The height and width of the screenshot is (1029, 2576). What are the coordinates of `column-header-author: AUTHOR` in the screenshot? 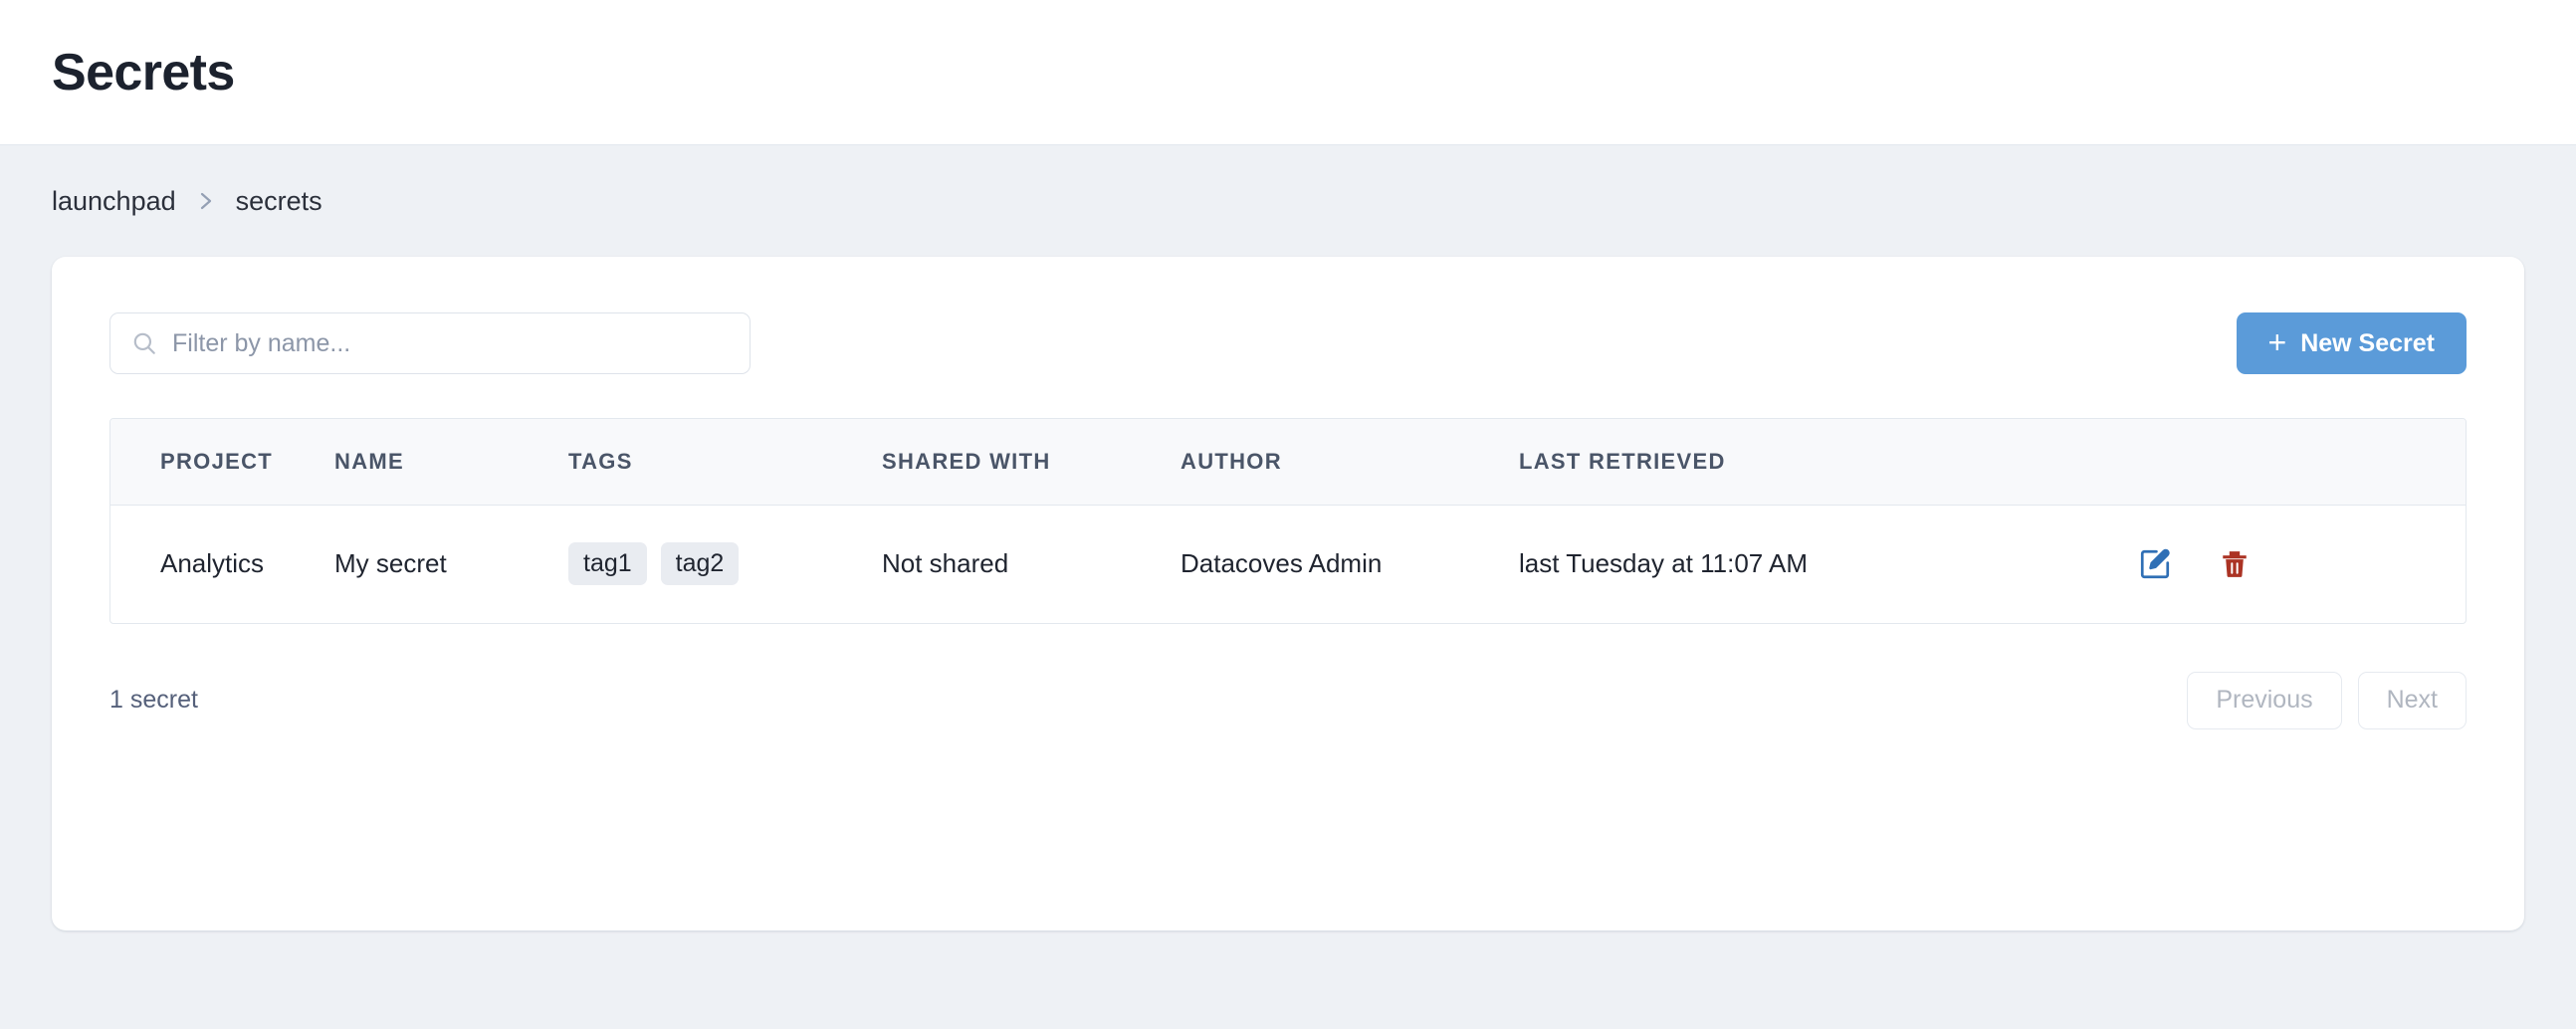 It's located at (1350, 462).